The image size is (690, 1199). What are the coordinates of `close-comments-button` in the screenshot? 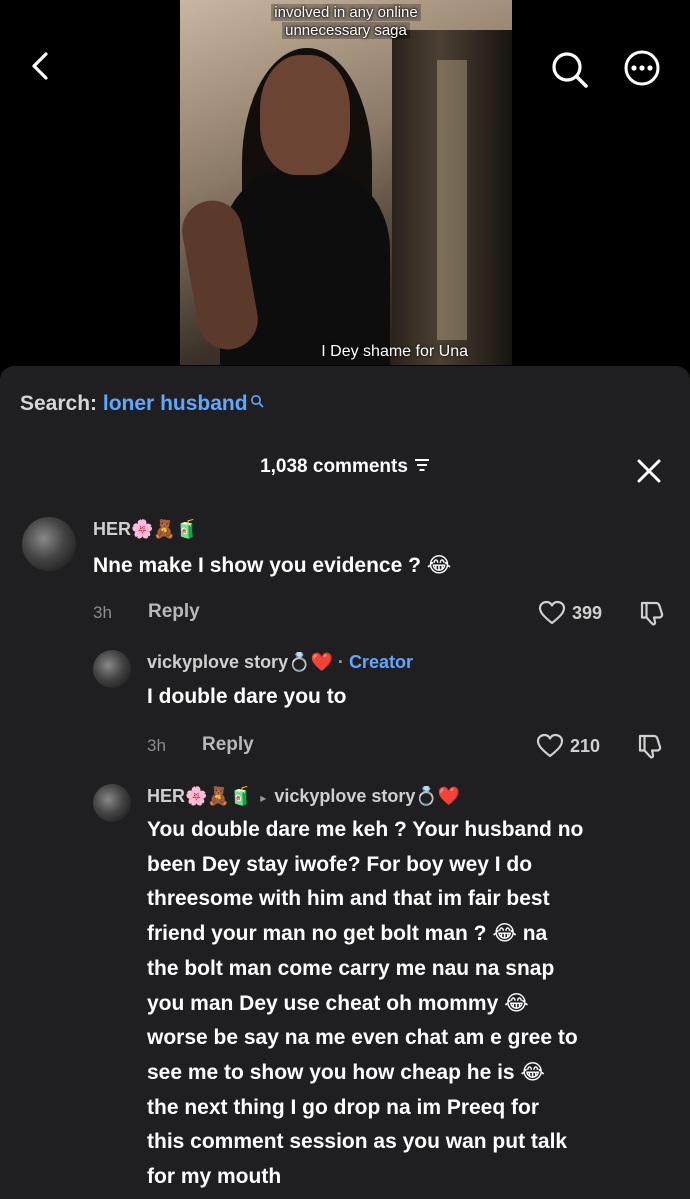 It's located at (649, 471).